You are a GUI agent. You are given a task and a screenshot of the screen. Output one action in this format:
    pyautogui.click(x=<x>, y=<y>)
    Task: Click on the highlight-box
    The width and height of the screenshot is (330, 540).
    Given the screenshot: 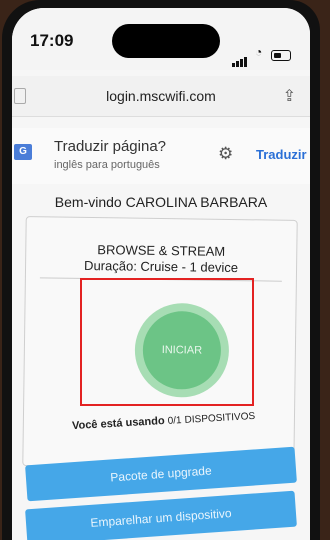 What is the action you would take?
    pyautogui.click(x=167, y=342)
    